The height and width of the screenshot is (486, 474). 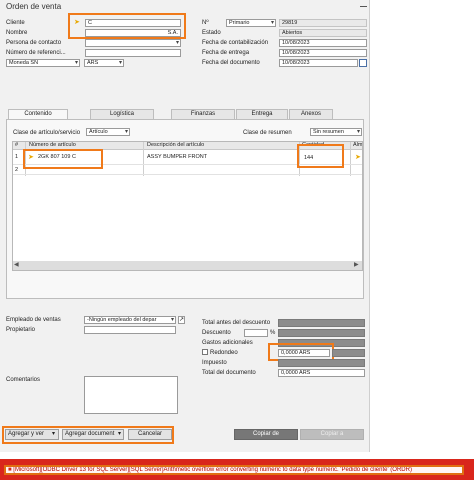 What do you see at coordinates (17, 157) in the screenshot?
I see `row-number: 1` at bounding box center [17, 157].